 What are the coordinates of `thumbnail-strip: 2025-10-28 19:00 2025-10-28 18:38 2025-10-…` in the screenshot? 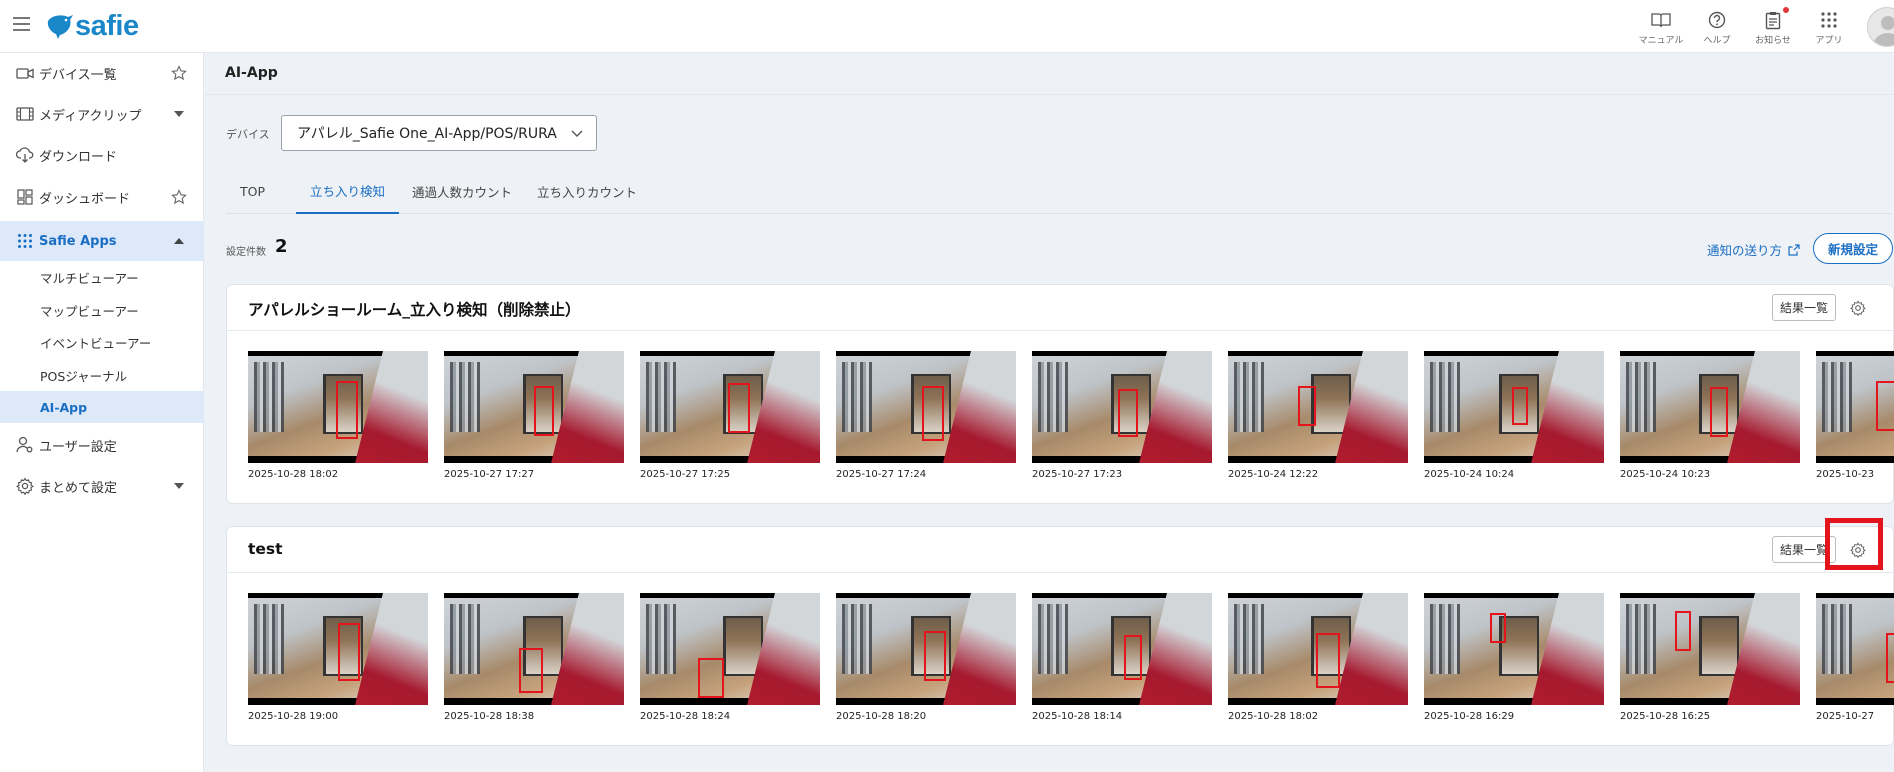 It's located at (1071, 658).